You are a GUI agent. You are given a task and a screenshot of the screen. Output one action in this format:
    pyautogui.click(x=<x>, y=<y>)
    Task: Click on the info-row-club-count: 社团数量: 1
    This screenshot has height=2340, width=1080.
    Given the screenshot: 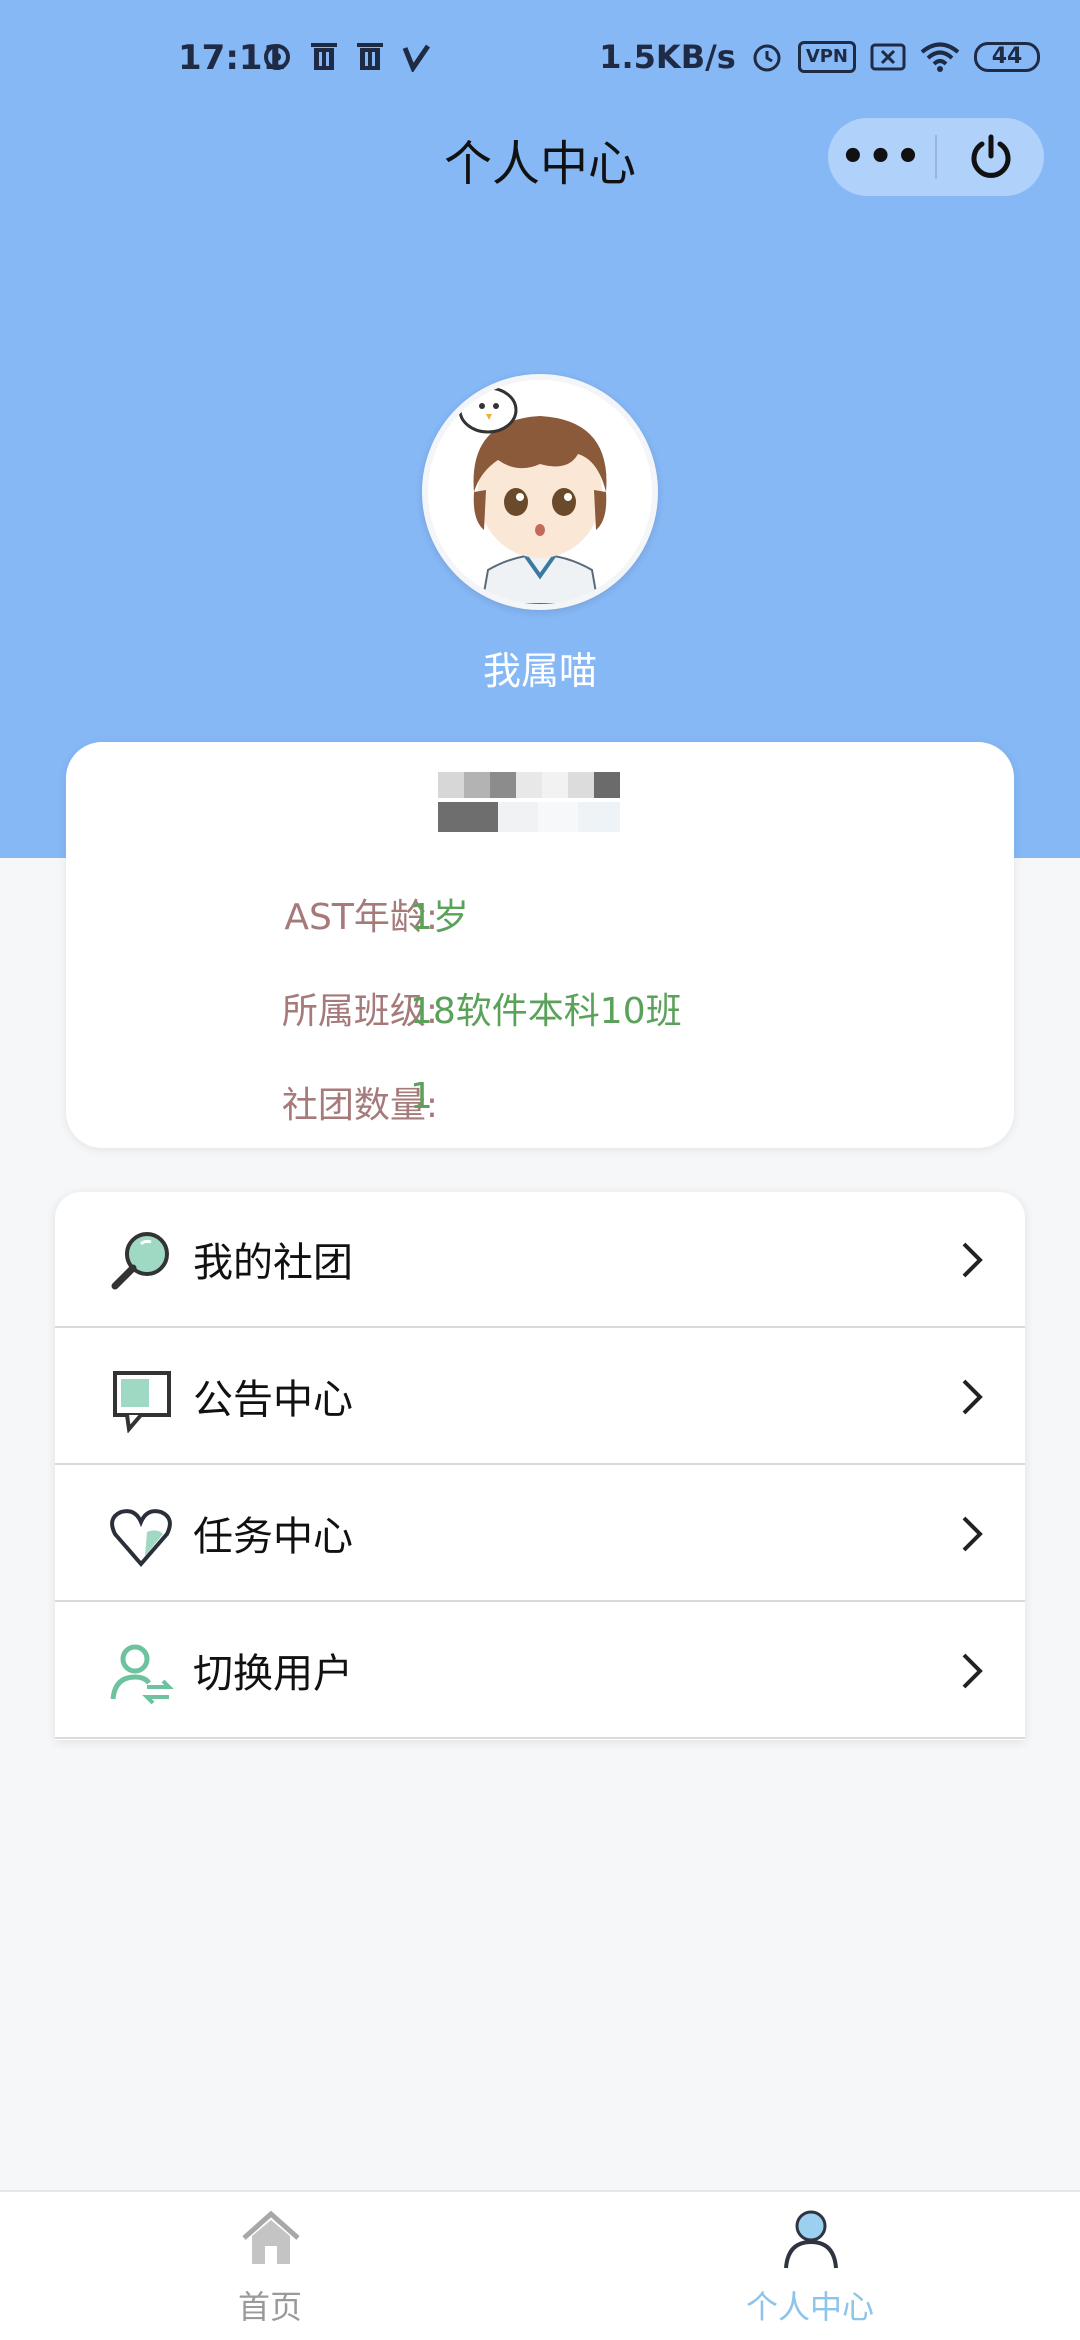 What is the action you would take?
    pyautogui.click(x=540, y=1106)
    